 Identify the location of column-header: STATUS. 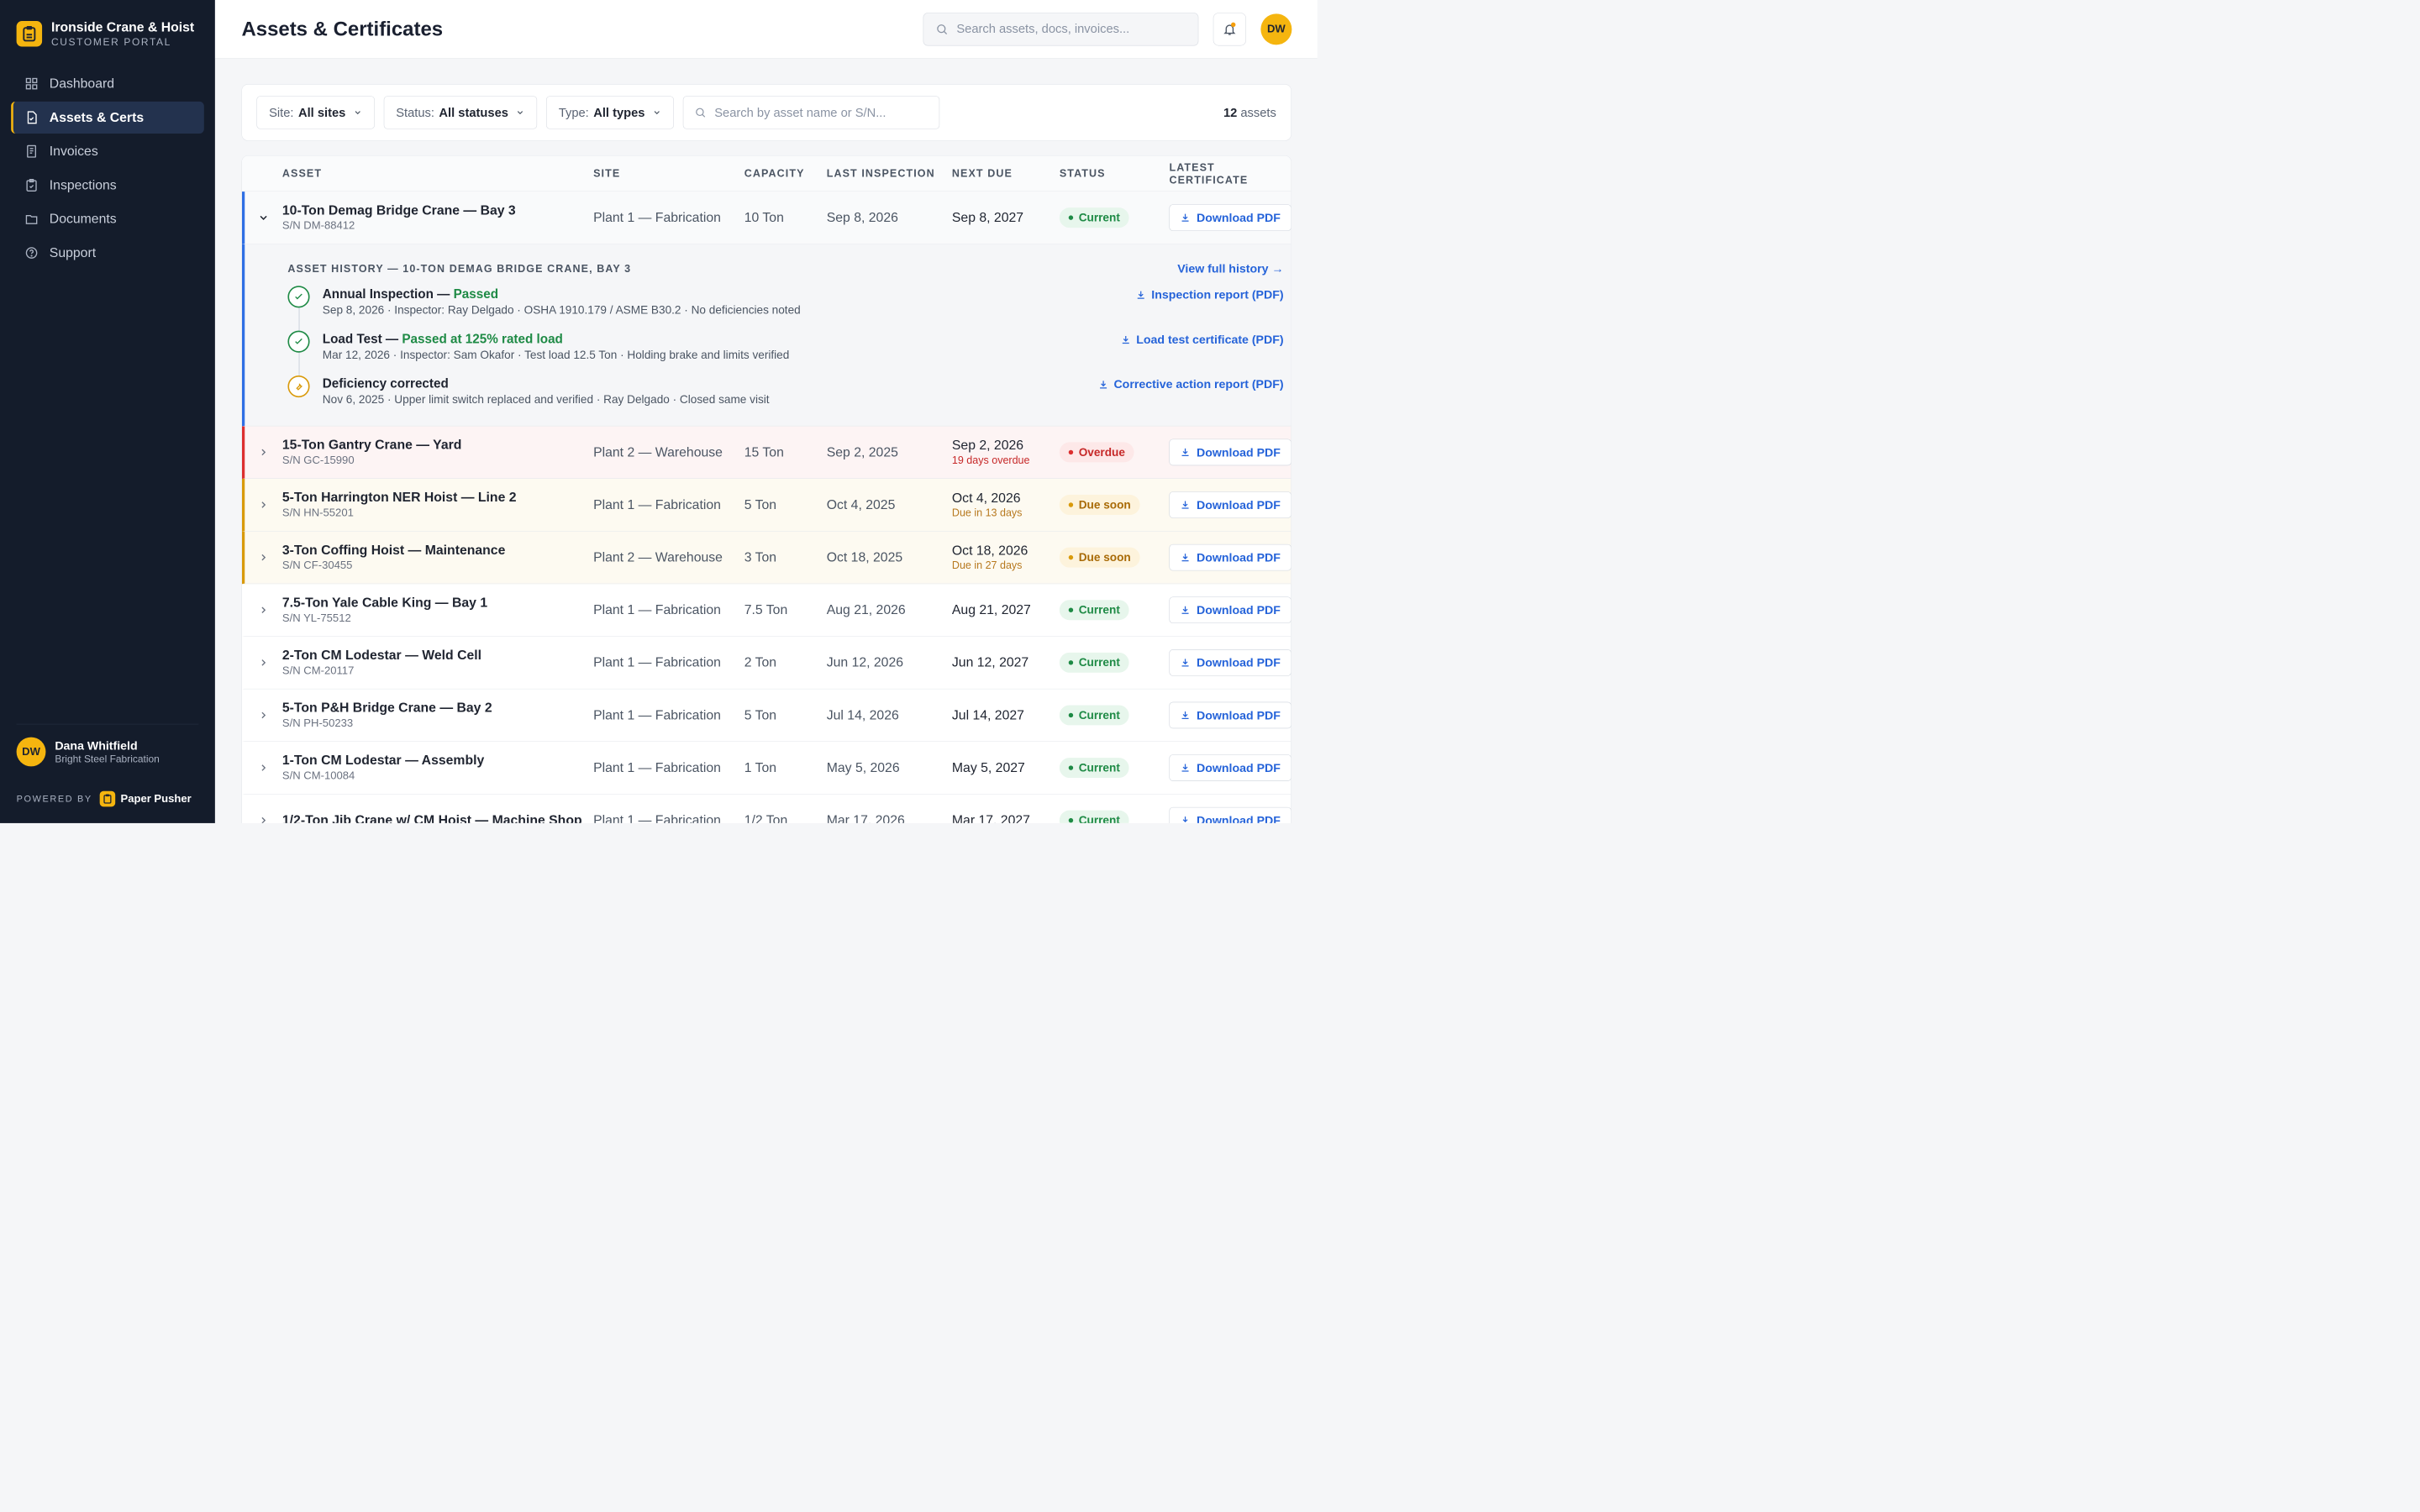
(1115, 173).